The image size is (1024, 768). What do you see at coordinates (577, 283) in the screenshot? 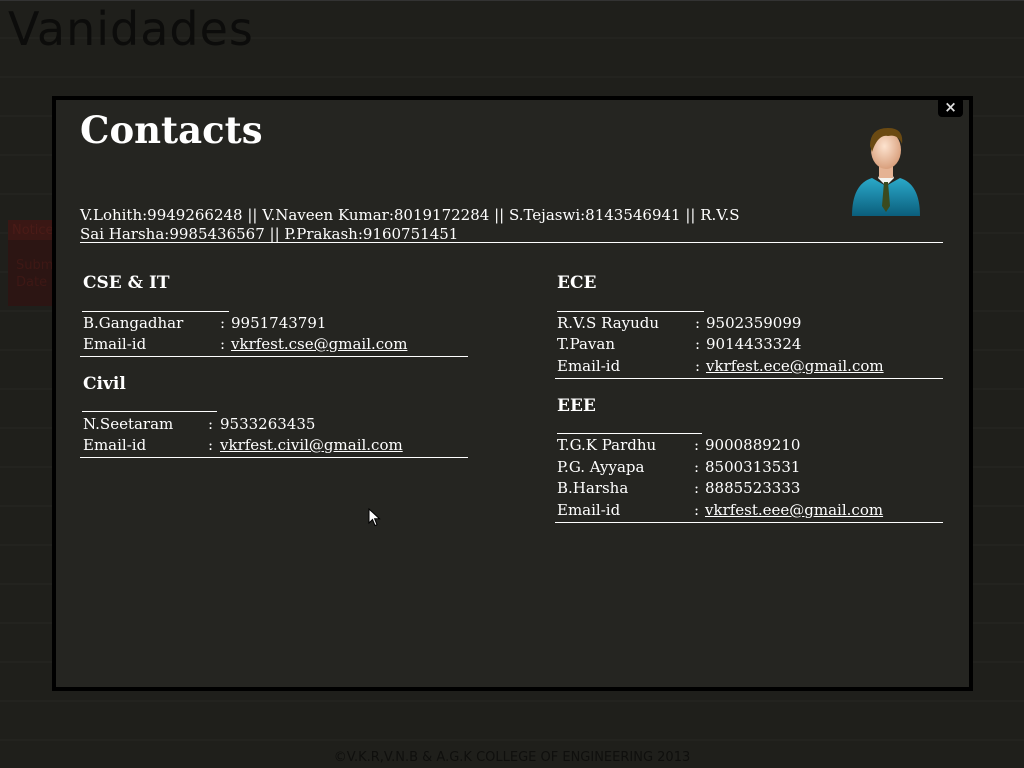
I see `section-title-ece: ECE` at bounding box center [577, 283].